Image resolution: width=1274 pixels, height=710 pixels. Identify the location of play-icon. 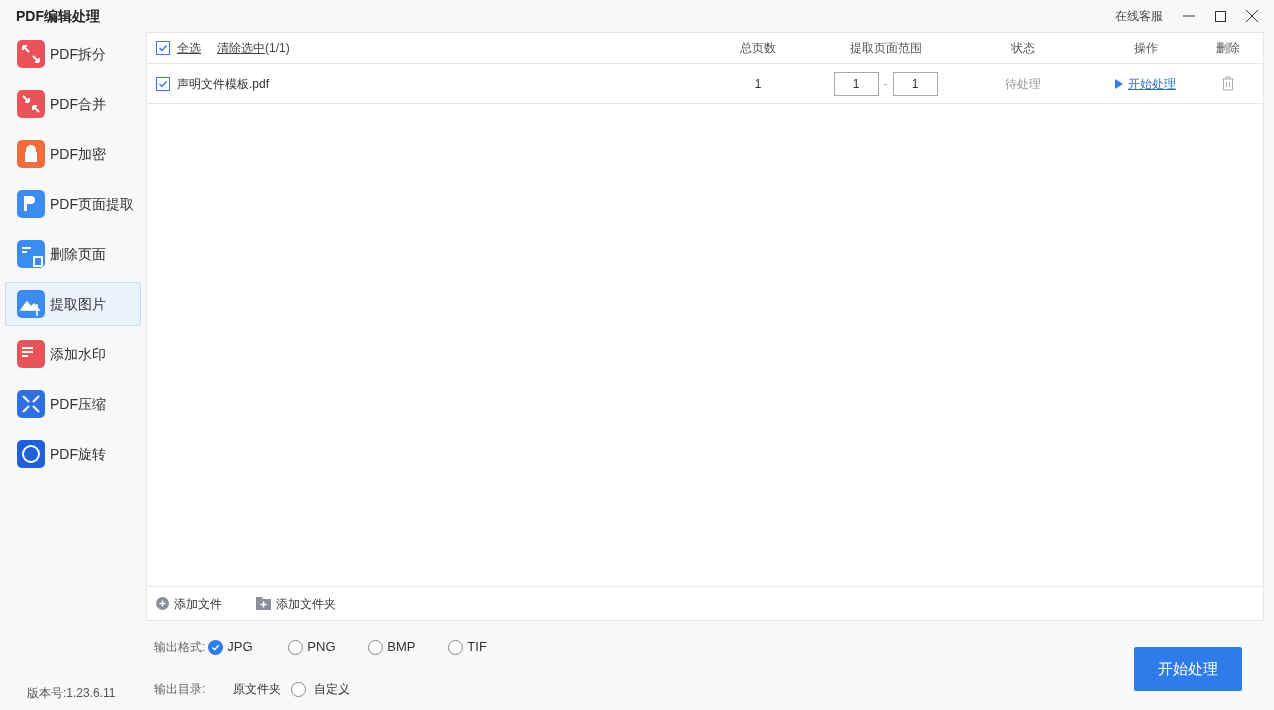
(1119, 83).